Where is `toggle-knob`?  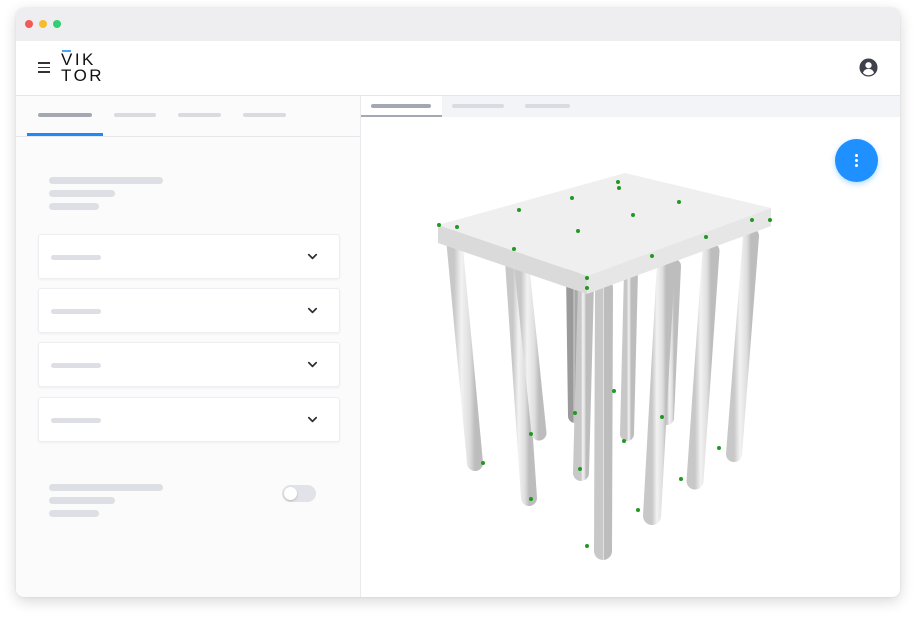 toggle-knob is located at coordinates (290, 493).